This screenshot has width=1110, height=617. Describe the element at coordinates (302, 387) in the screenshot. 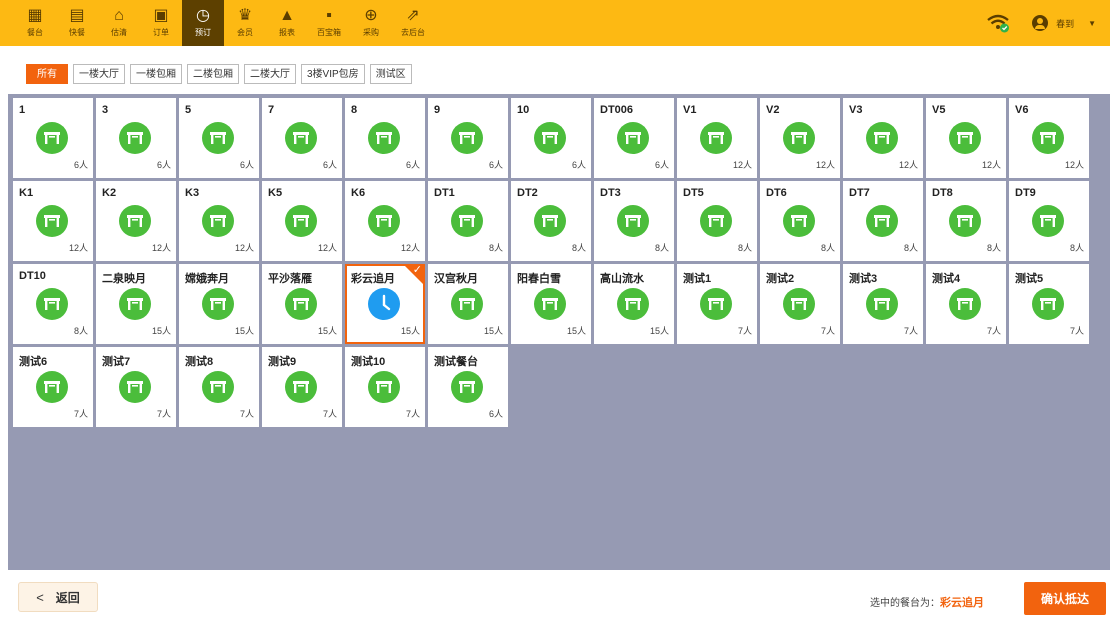

I see `table-card: 测试9 7人` at that location.